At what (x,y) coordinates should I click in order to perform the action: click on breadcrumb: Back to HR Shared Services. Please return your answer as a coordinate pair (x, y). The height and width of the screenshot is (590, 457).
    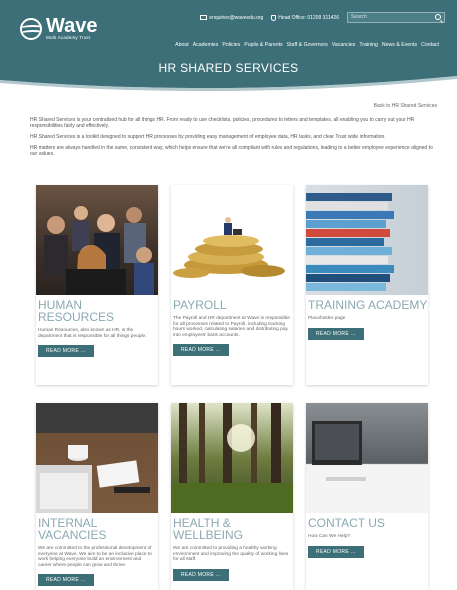
    Looking at the image, I should click on (405, 106).